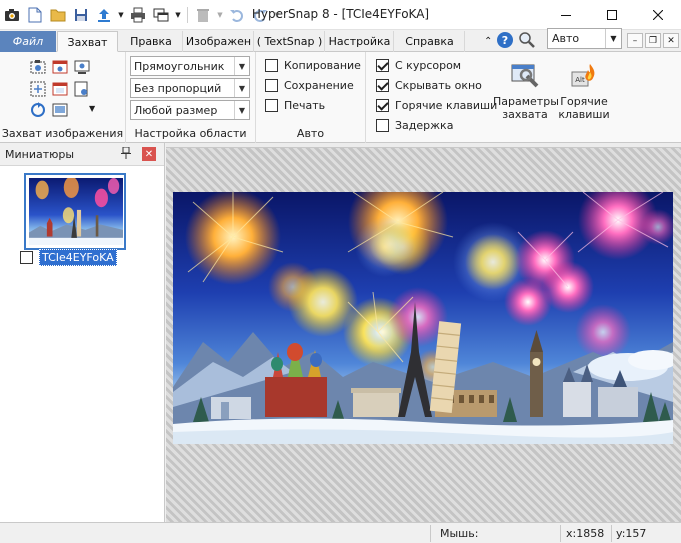 The width and height of the screenshot is (681, 543). I want to click on hotkeys-button-label-2: клавиши, so click(584, 114).